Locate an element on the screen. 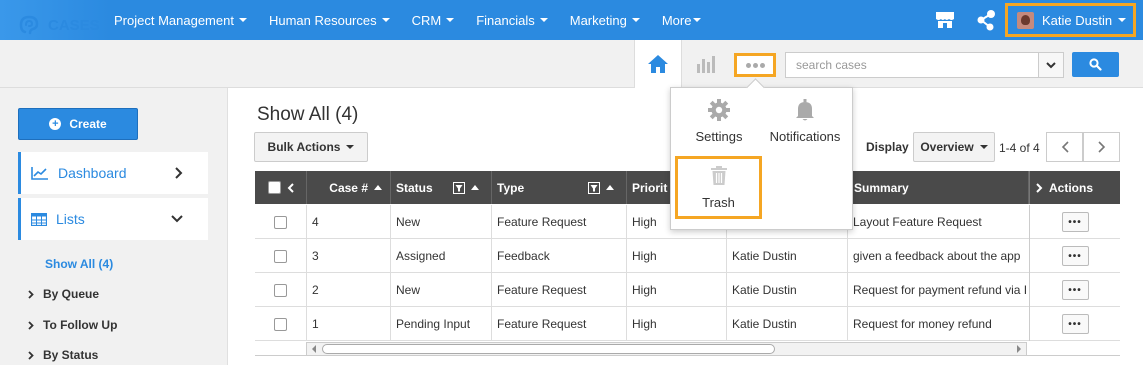  menu-item-notifications: Notifications is located at coordinates (805, 121).